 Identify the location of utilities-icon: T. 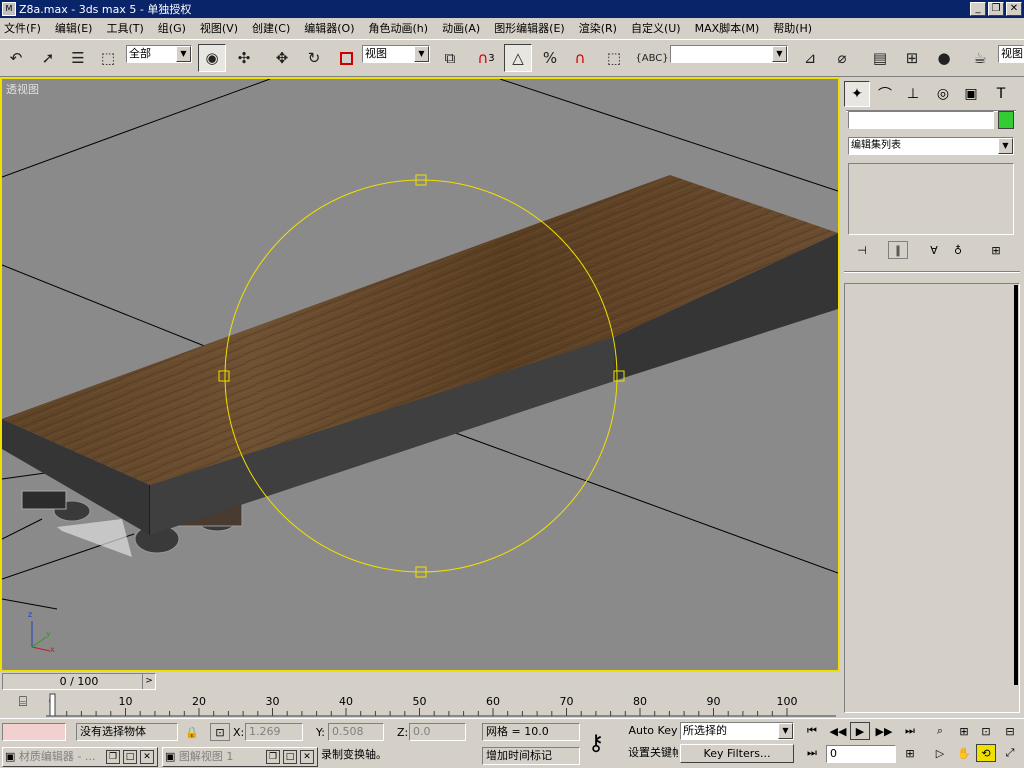
(1001, 94).